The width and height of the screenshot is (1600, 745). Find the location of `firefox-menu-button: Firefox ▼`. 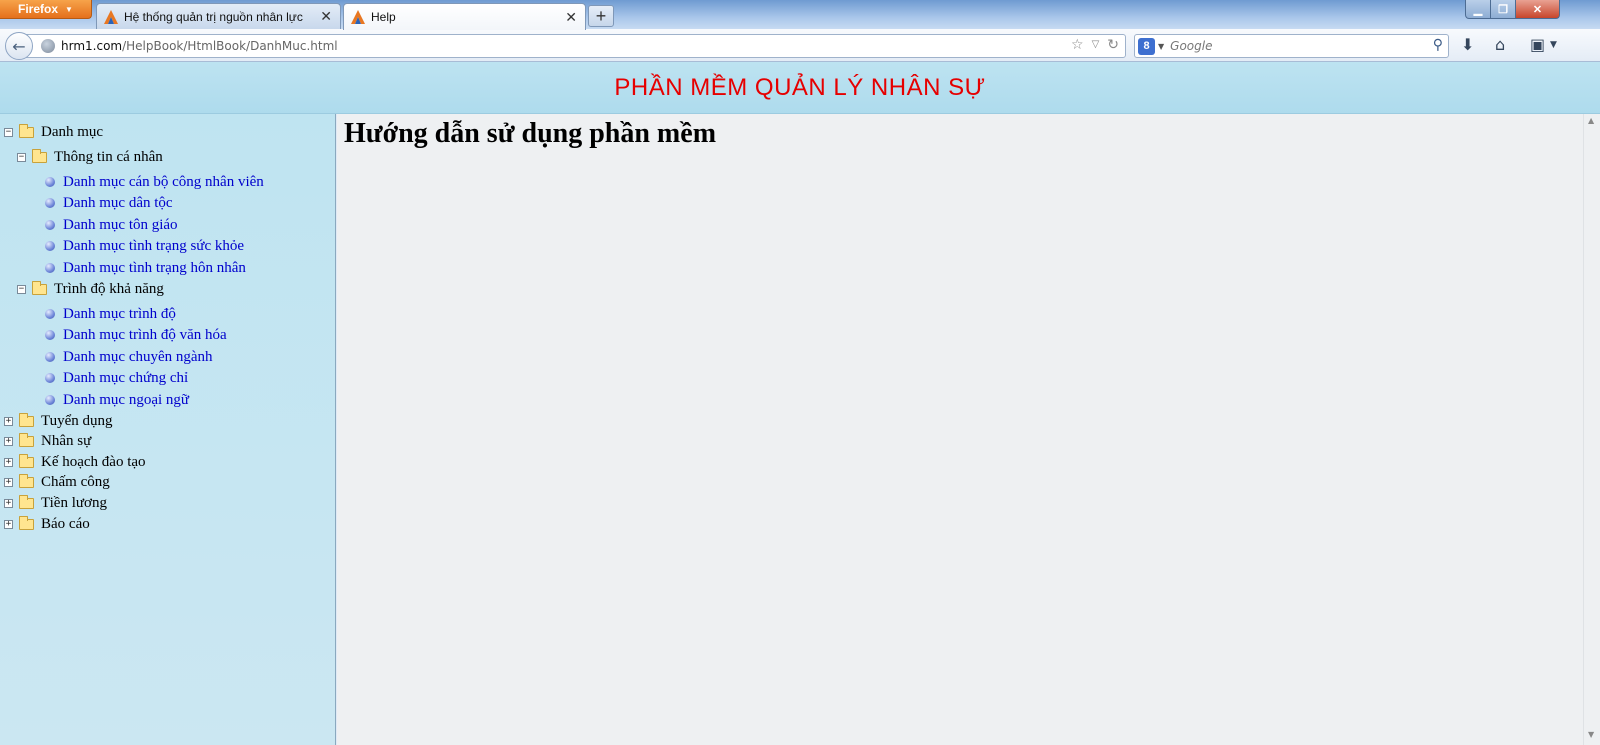

firefox-menu-button: Firefox ▼ is located at coordinates (46, 9).